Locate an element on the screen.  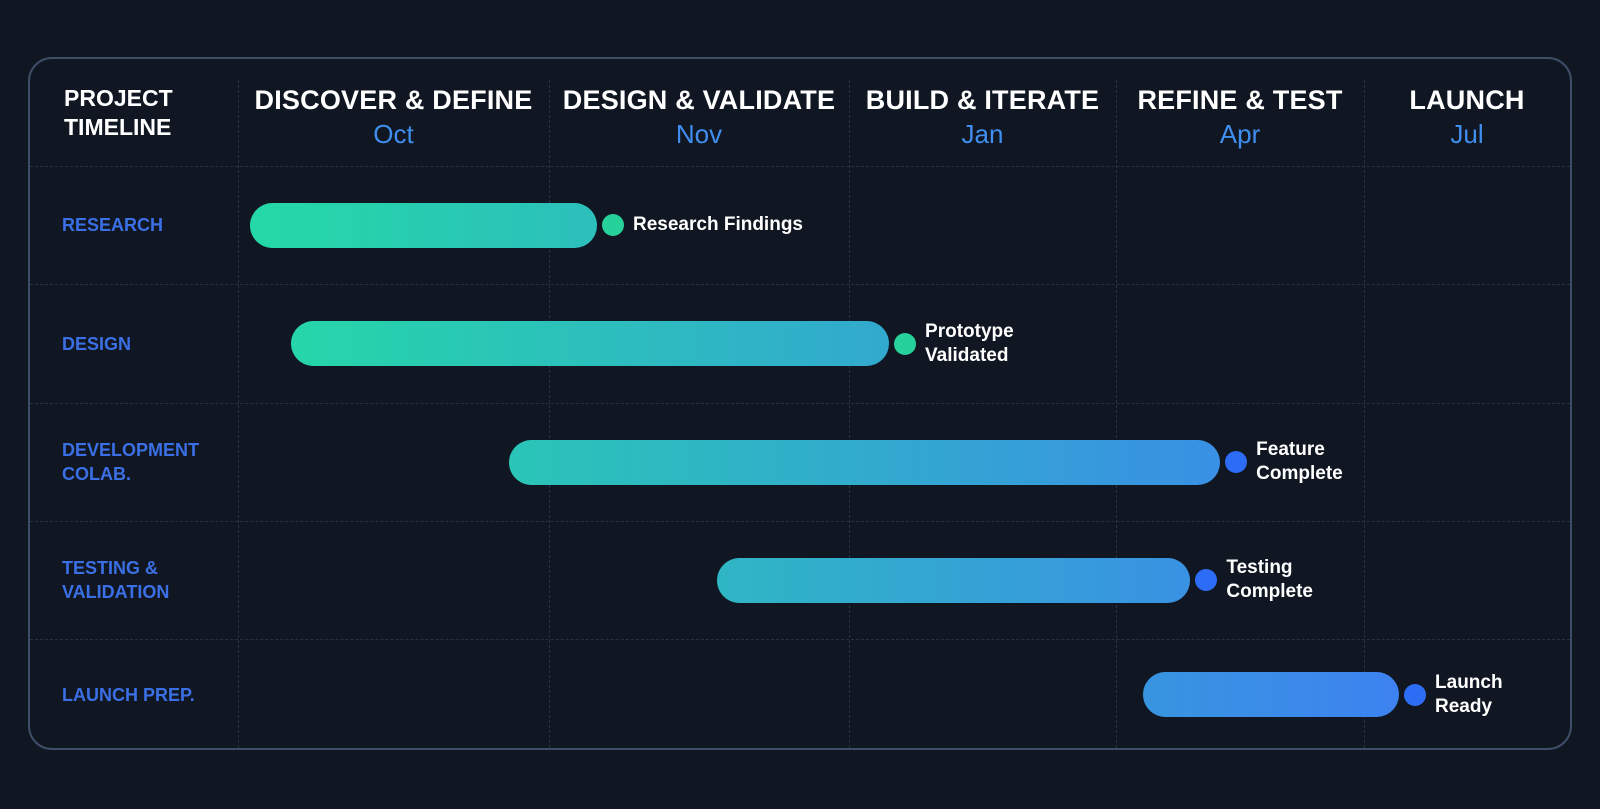
phase-name: DESIGN & VALIDATE is located at coordinates (699, 100).